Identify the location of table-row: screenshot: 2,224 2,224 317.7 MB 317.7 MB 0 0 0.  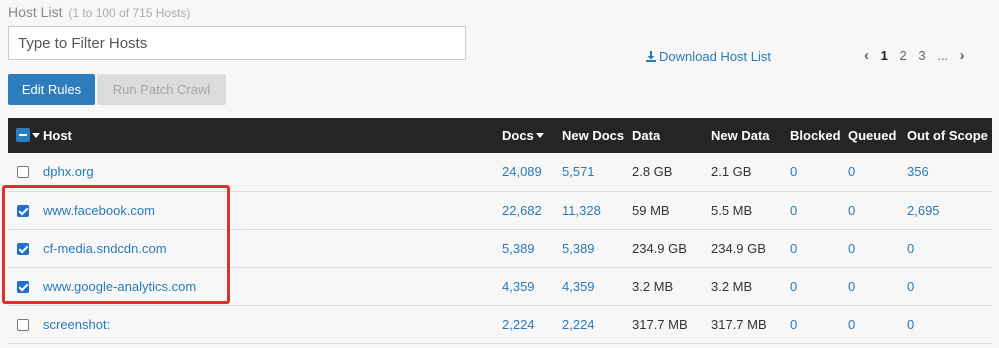
(500, 324).